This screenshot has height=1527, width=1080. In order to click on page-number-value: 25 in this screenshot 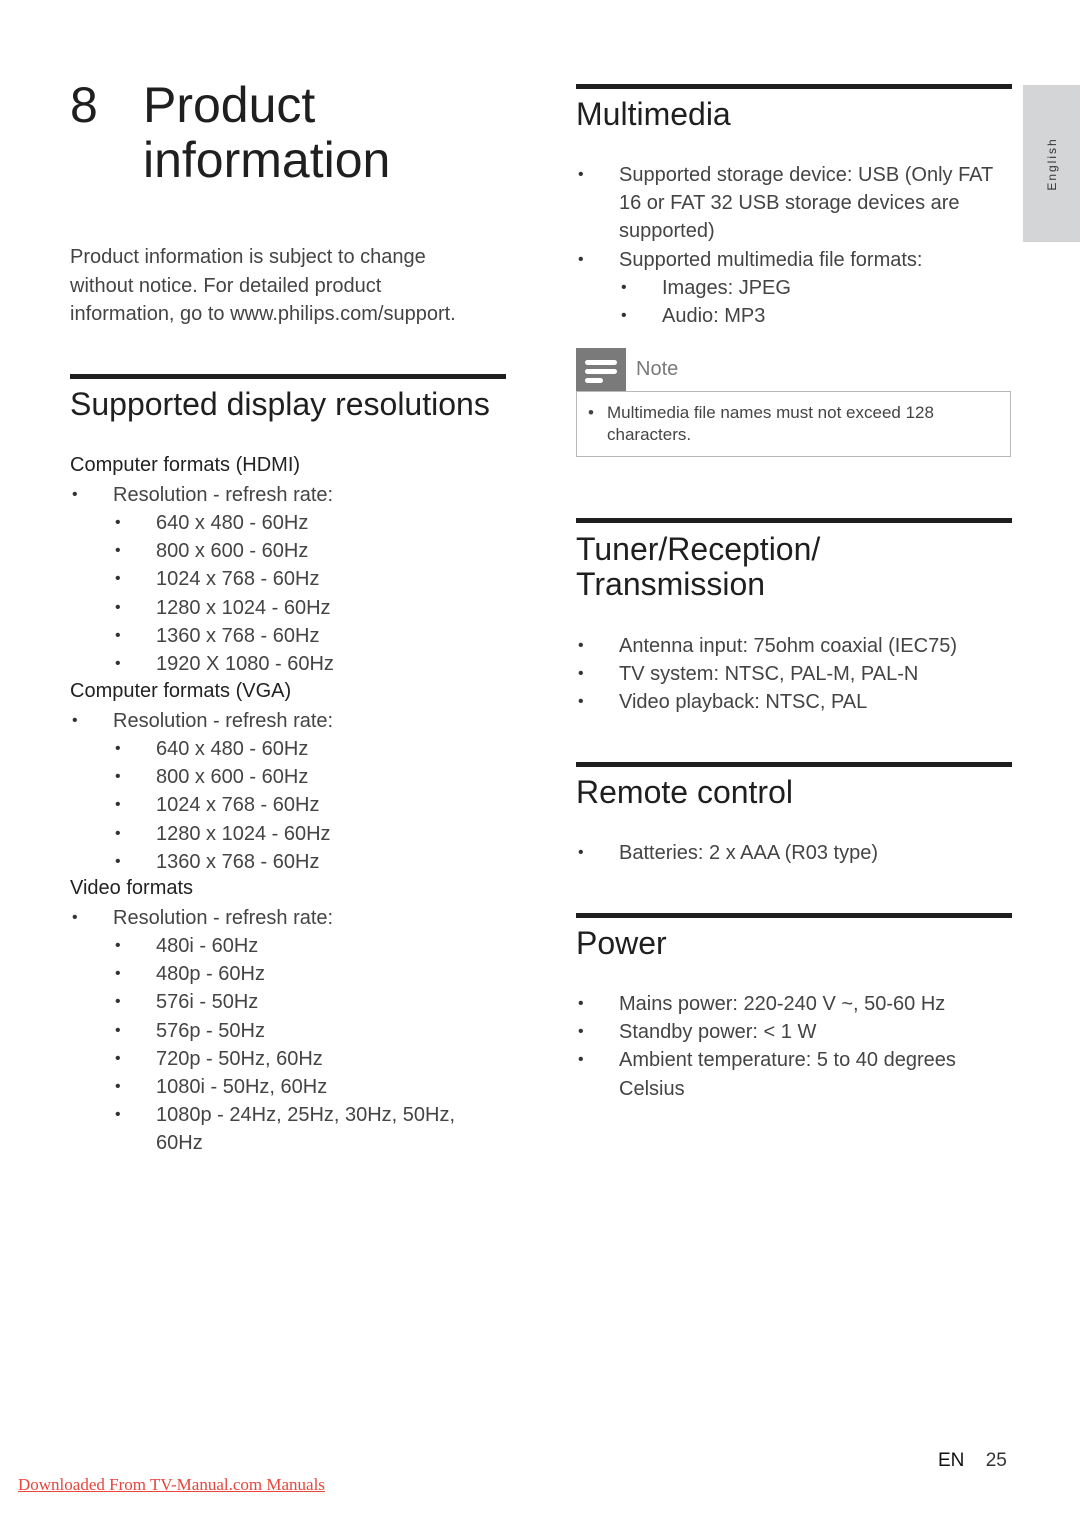, I will do `click(996, 1460)`.